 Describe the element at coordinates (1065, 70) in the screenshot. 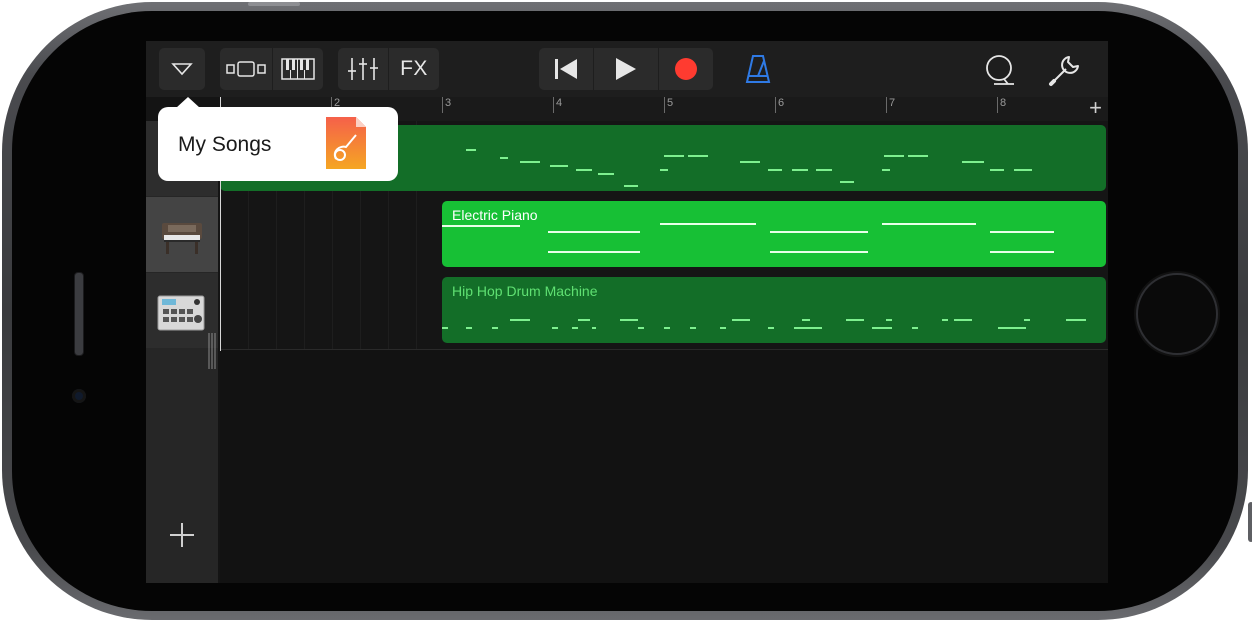

I see `settings-button` at that location.